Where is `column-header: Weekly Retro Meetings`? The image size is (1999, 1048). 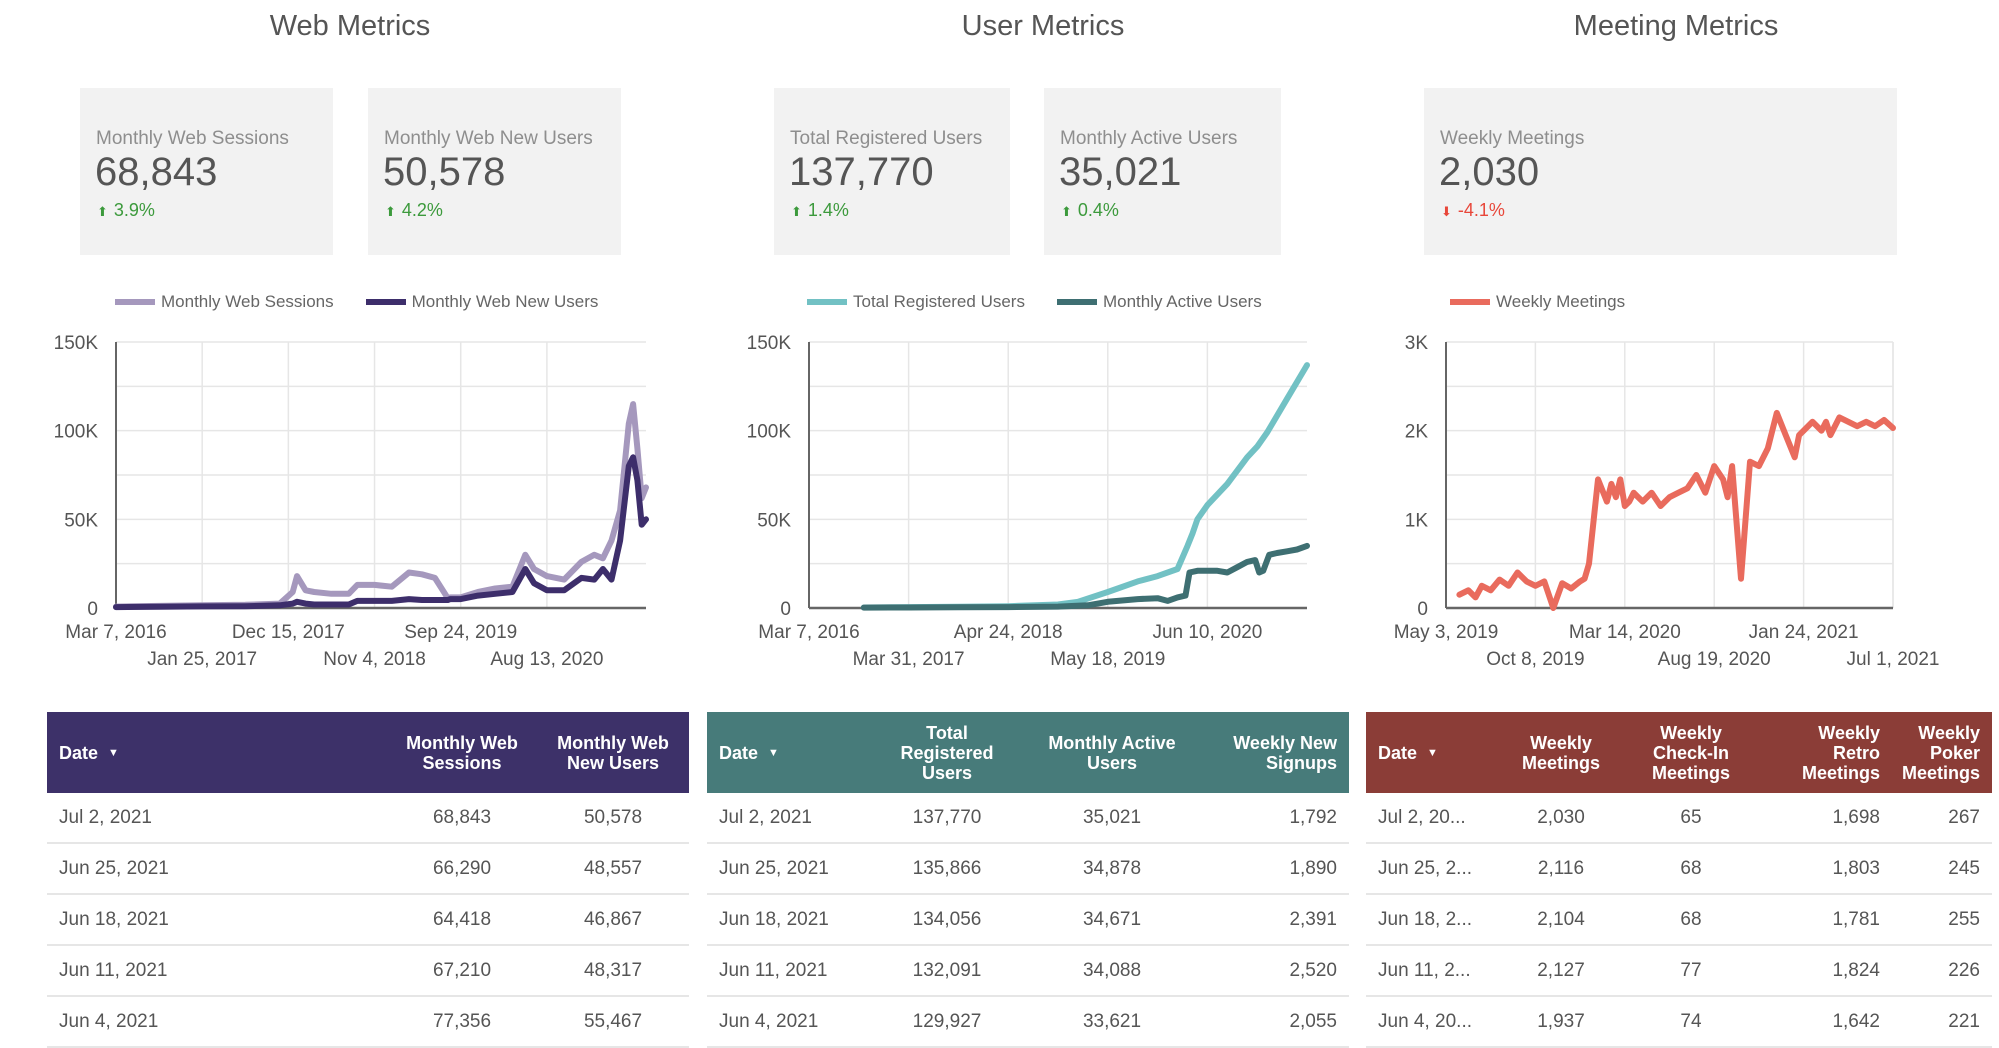
column-header: Weekly Retro Meetings is located at coordinates (1824, 752).